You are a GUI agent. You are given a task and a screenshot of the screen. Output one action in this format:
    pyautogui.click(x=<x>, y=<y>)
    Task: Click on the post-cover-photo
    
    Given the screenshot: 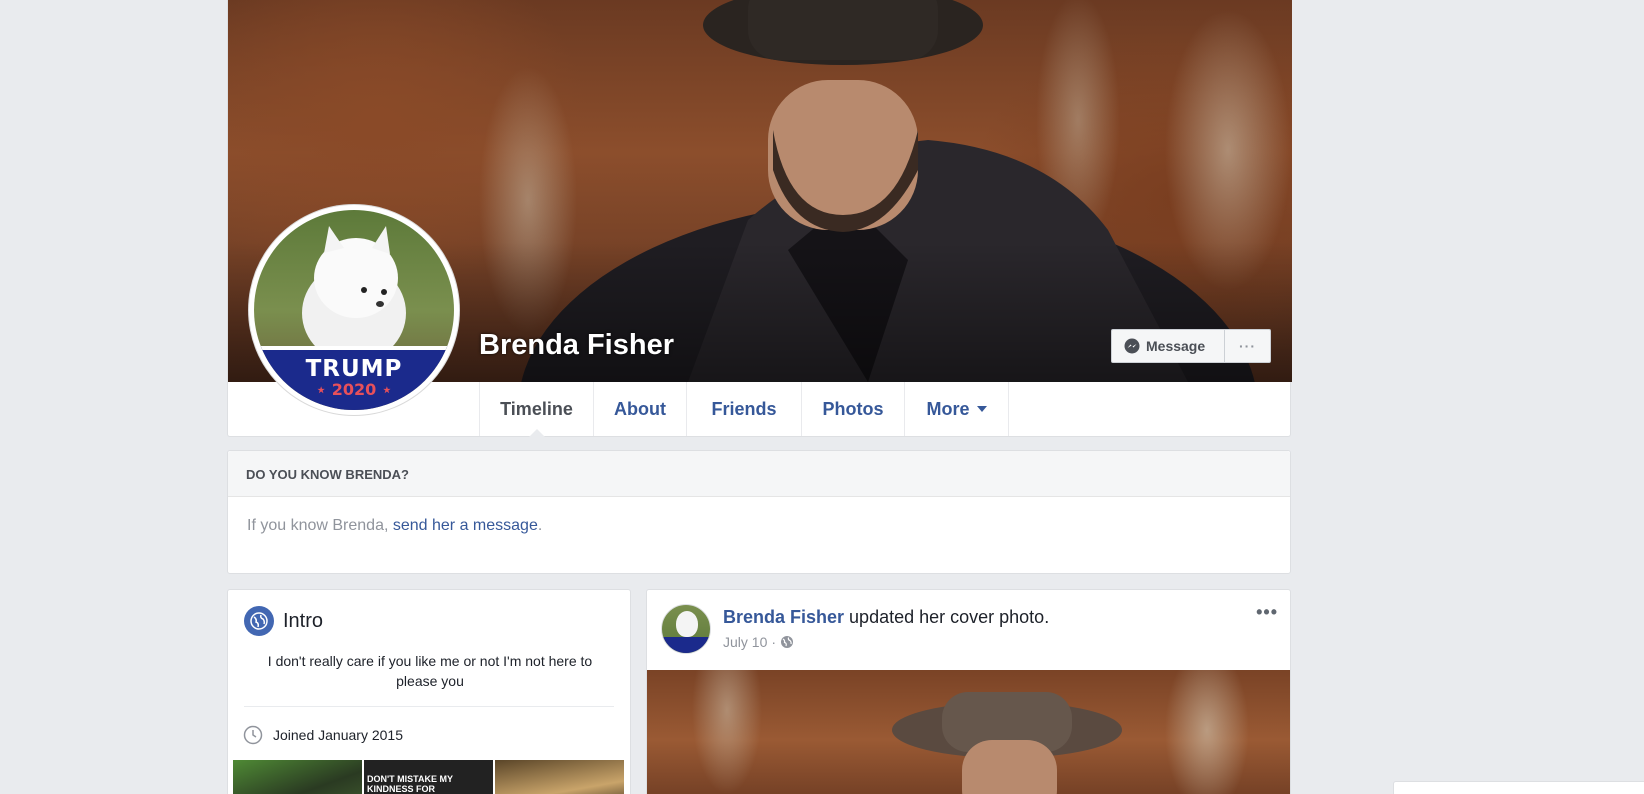 What is the action you would take?
    pyautogui.click(x=968, y=732)
    